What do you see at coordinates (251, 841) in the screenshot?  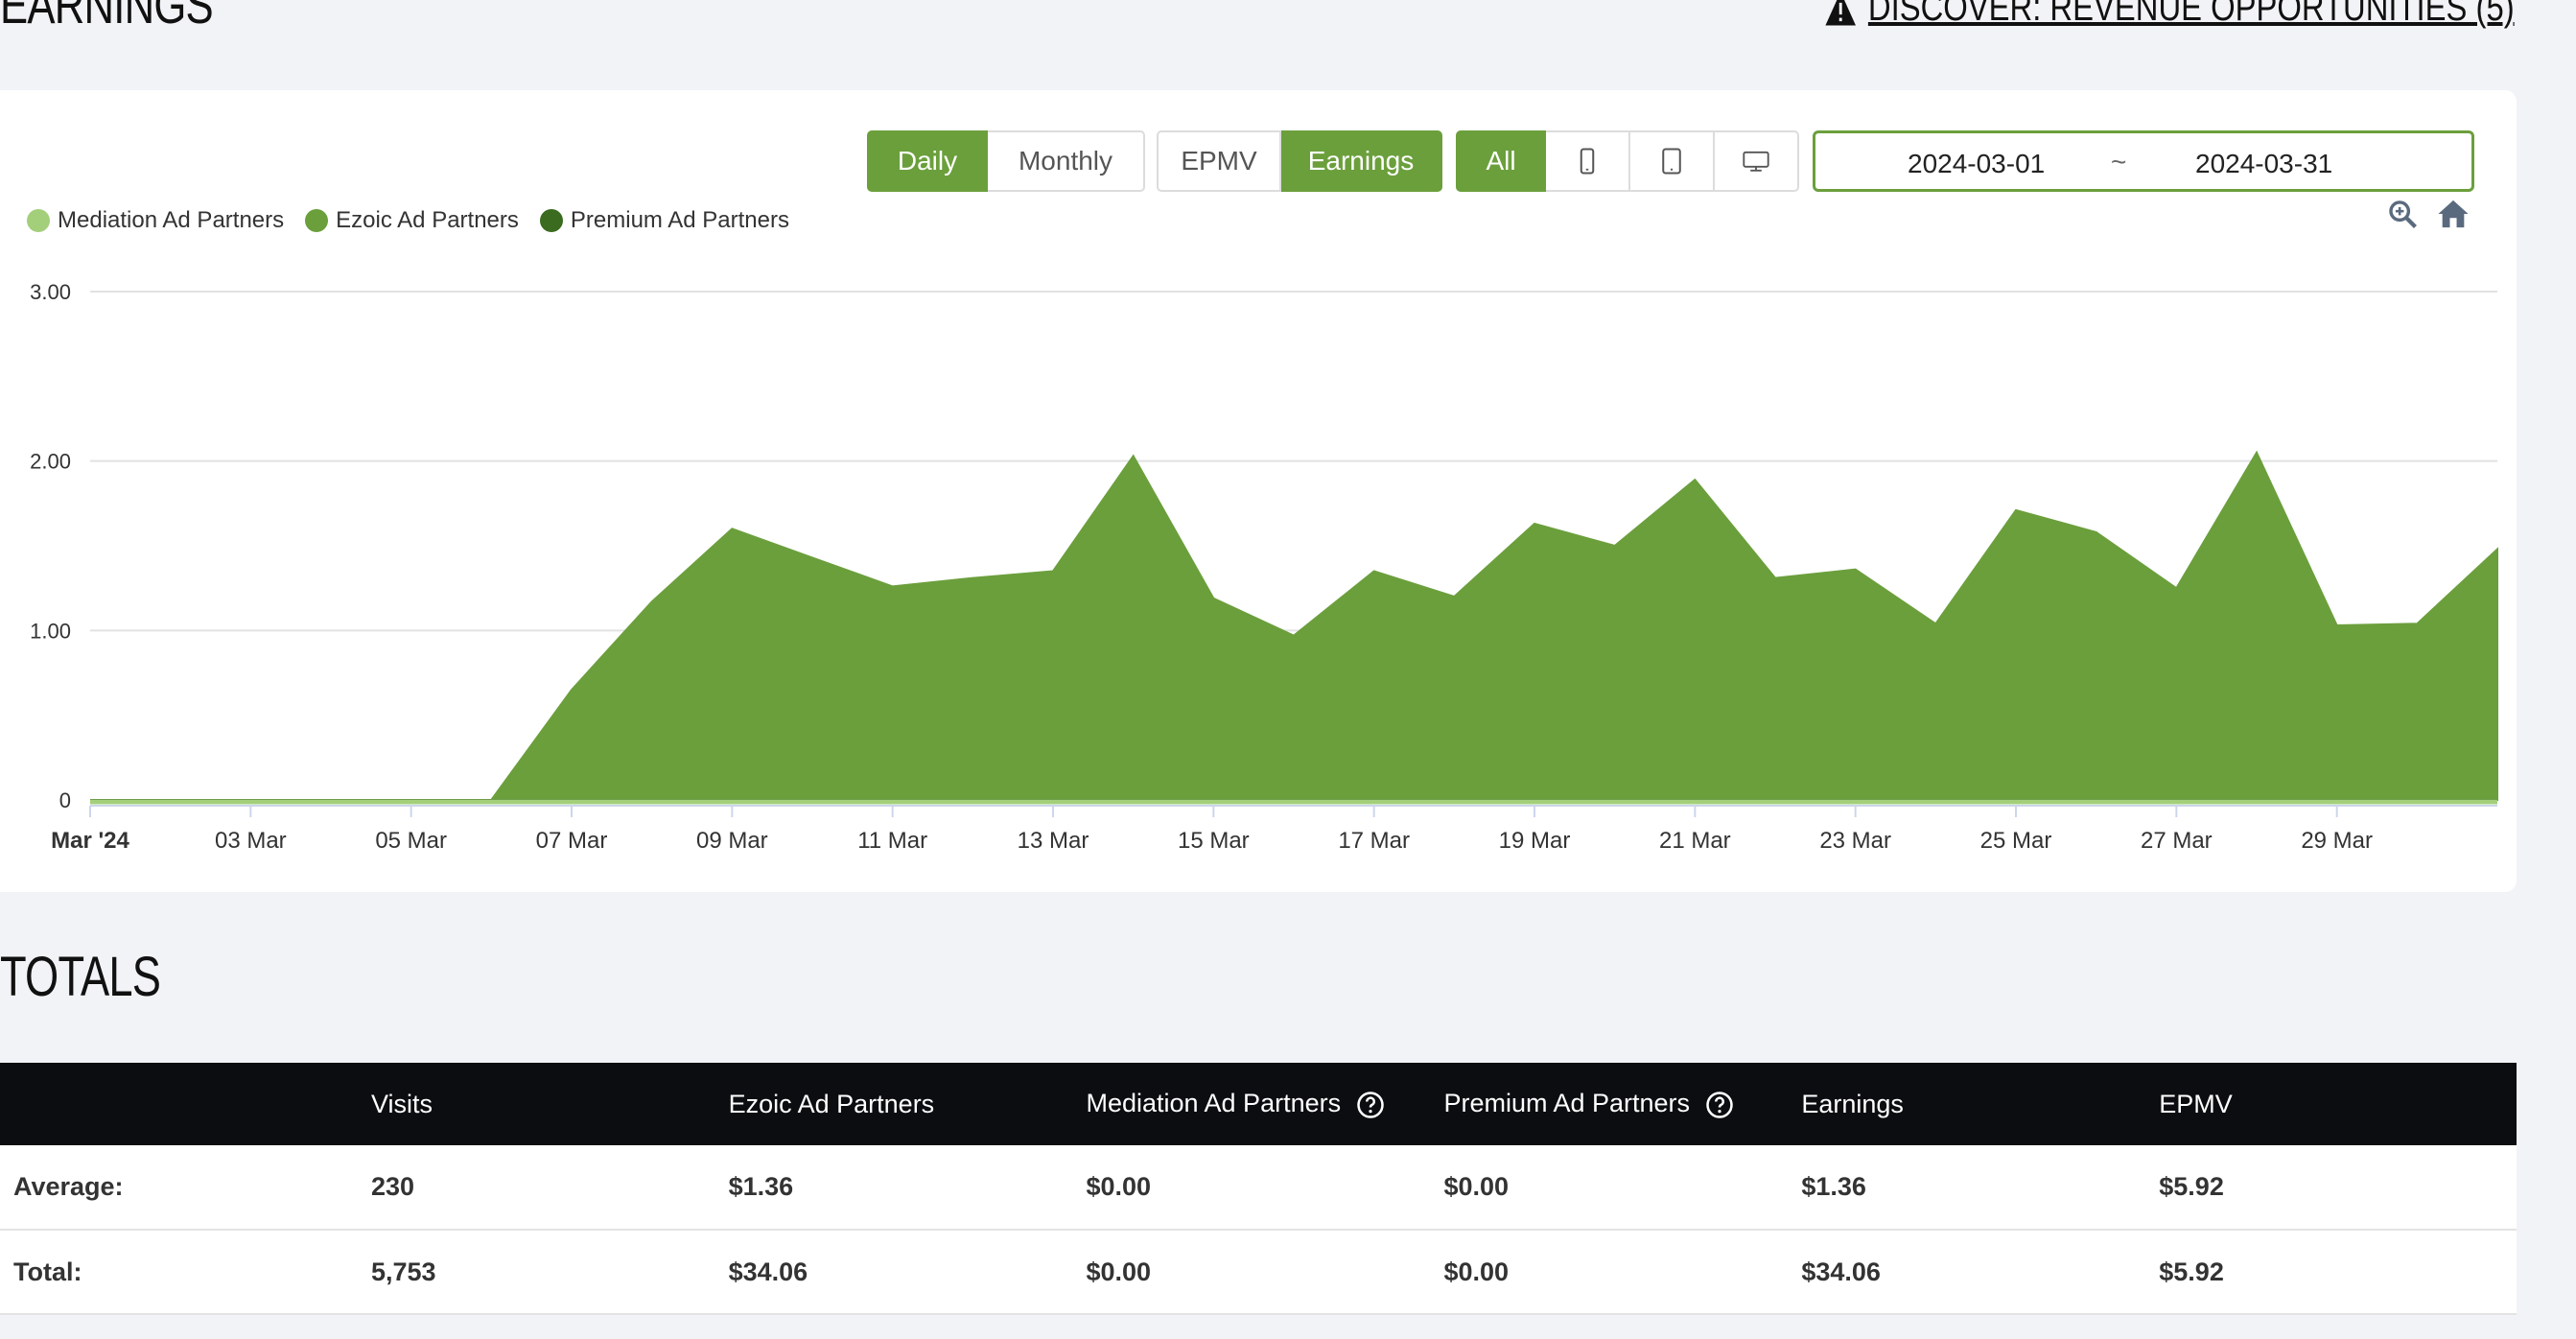 I see `x-tick-label: 03 Mar` at bounding box center [251, 841].